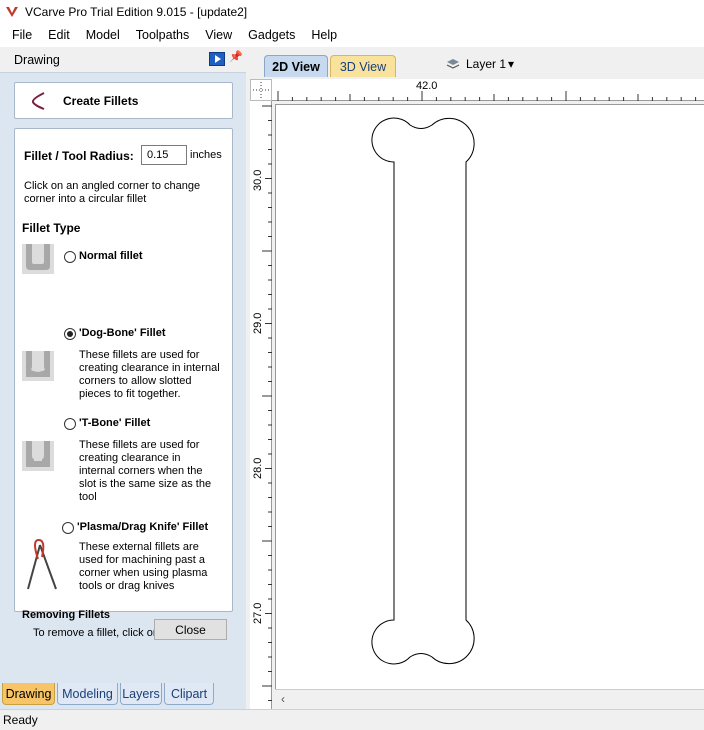 Image resolution: width=704 pixels, height=730 pixels. Describe the element at coordinates (296, 66) in the screenshot. I see `tab-2d-view: 2D View` at that location.